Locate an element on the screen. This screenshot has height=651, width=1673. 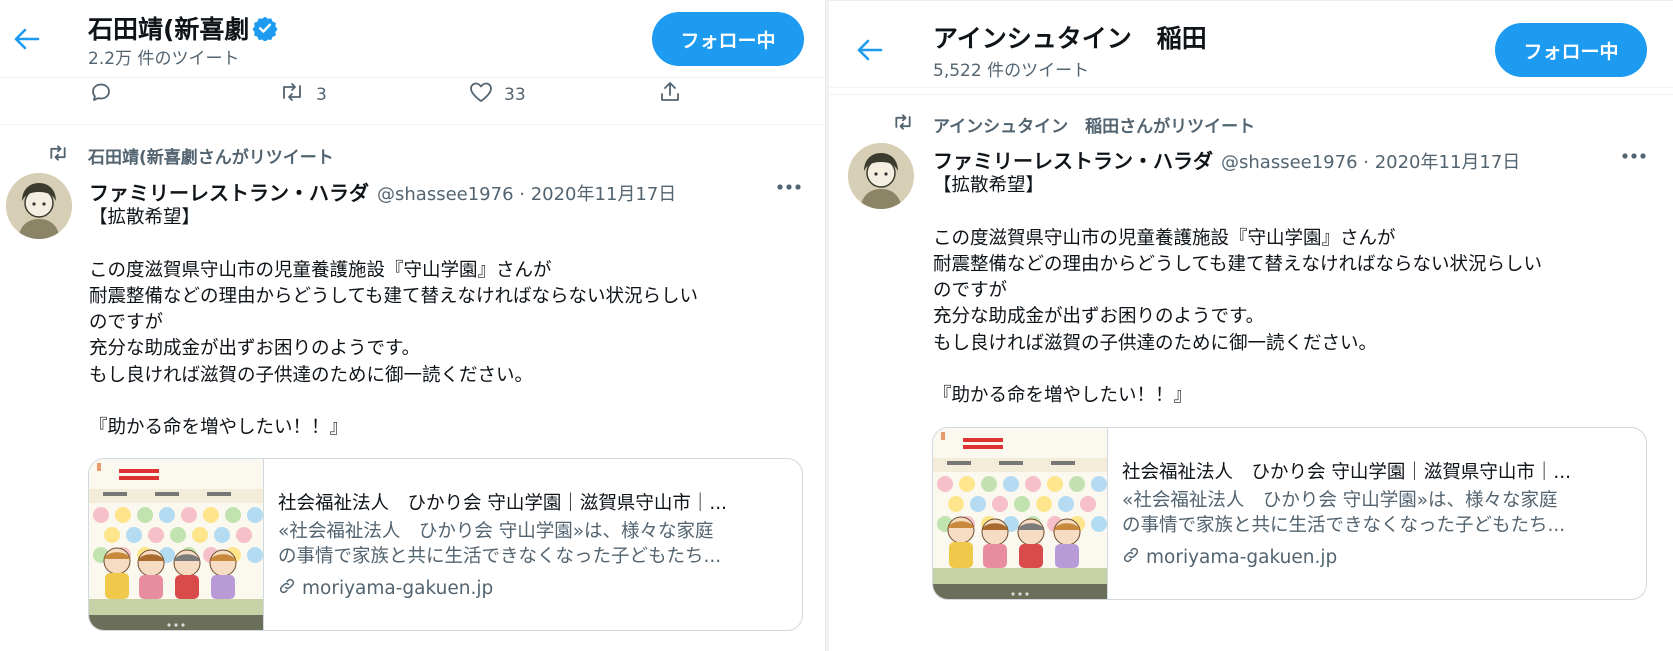
heart-icon is located at coordinates (481, 94).